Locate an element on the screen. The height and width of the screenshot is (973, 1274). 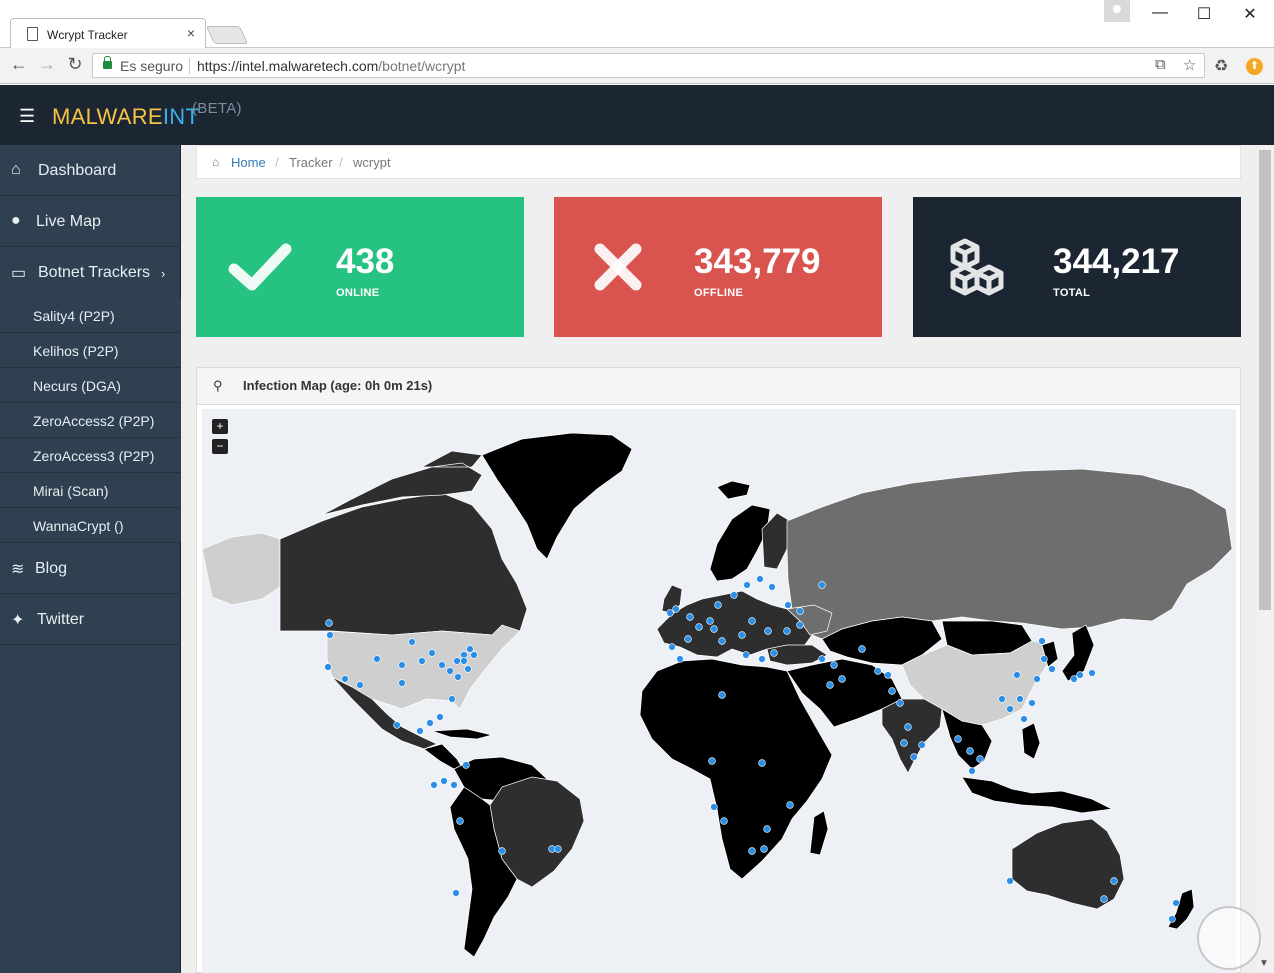
sidebar-item-botnet-trackers: ▭ Botnet Trackers › is located at coordinates (90, 273).